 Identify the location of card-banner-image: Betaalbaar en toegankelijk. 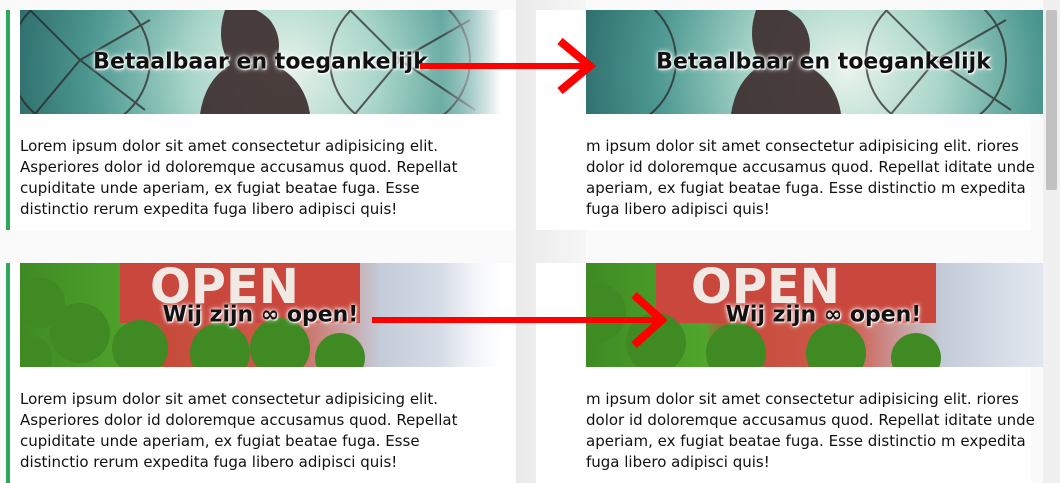
(823, 62).